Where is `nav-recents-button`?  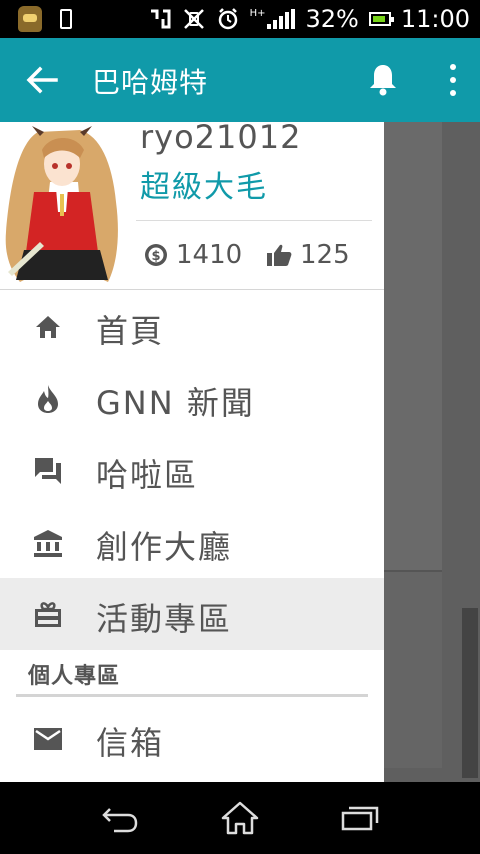
nav-recents-button is located at coordinates (360, 818).